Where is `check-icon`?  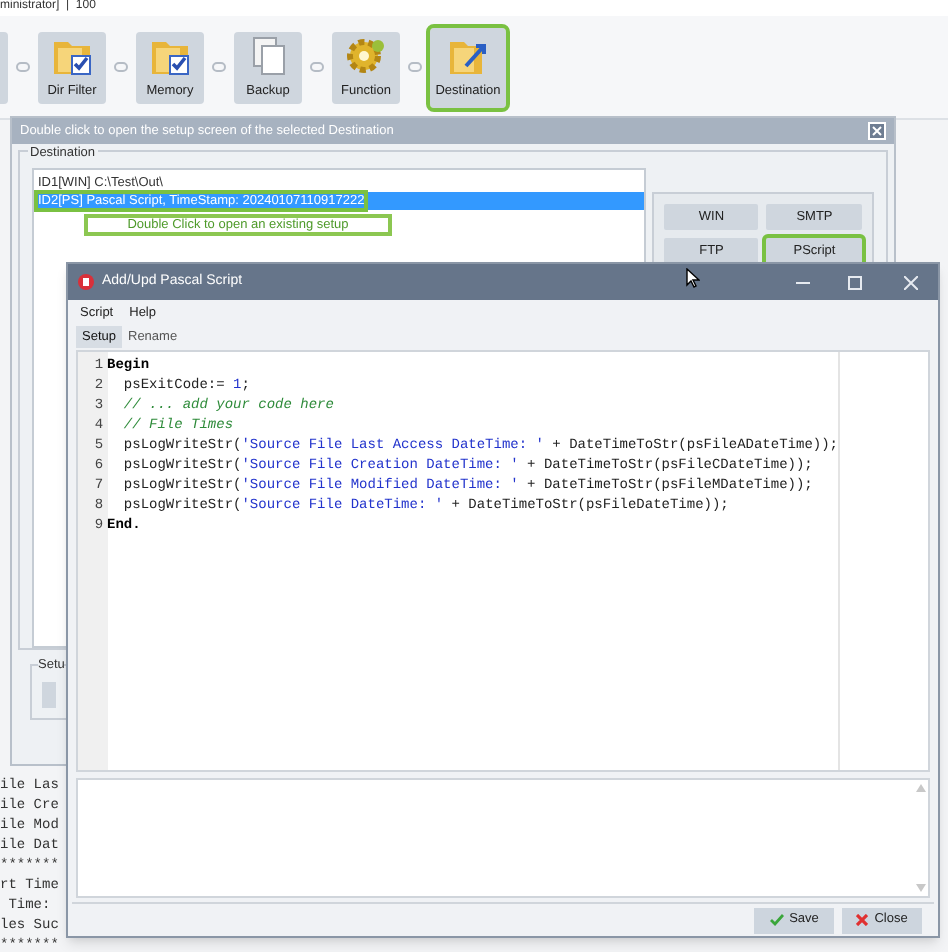 check-icon is located at coordinates (776, 920).